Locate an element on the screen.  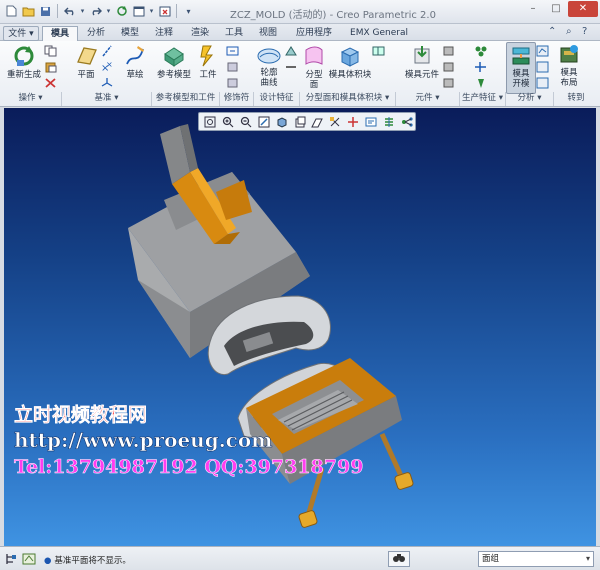
csys-icon is located at coordinates (107, 83).